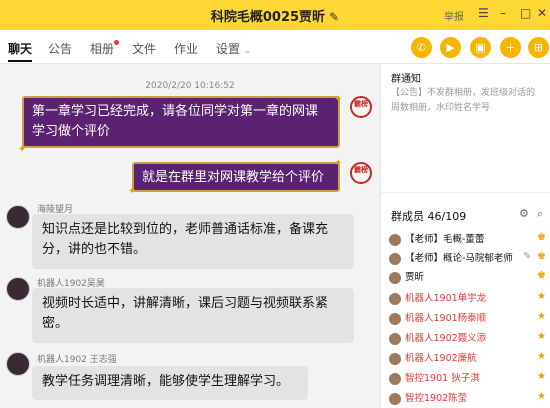  Describe the element at coordinates (459, 258) in the screenshot. I see `member-name: 【老师】概论-马院郁老师` at that location.